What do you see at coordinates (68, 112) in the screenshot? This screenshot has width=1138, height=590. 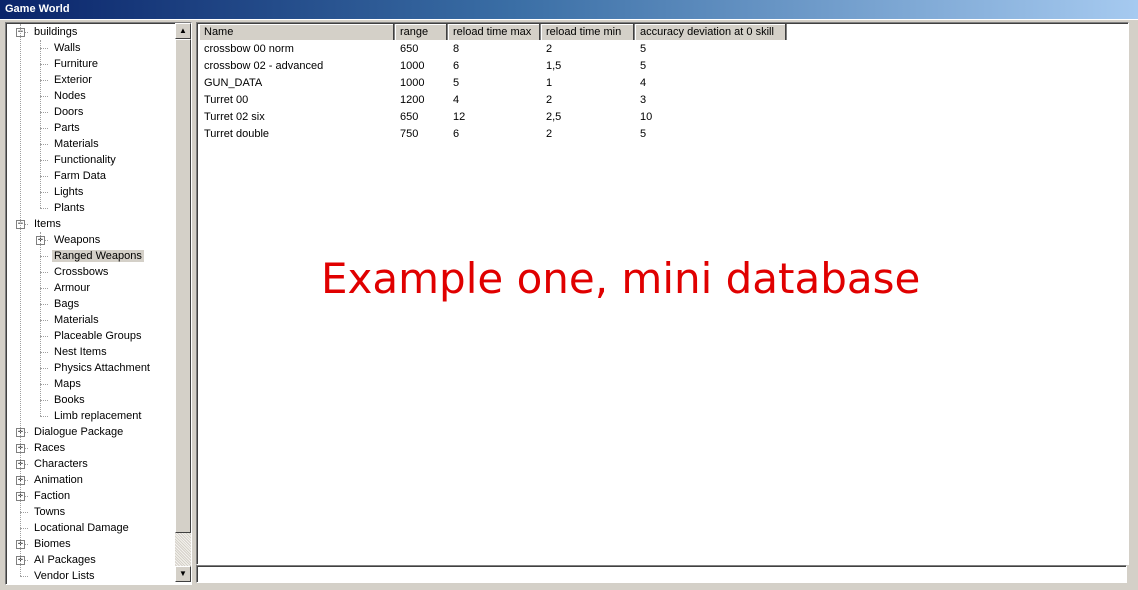 I see `tree-item: Doors` at bounding box center [68, 112].